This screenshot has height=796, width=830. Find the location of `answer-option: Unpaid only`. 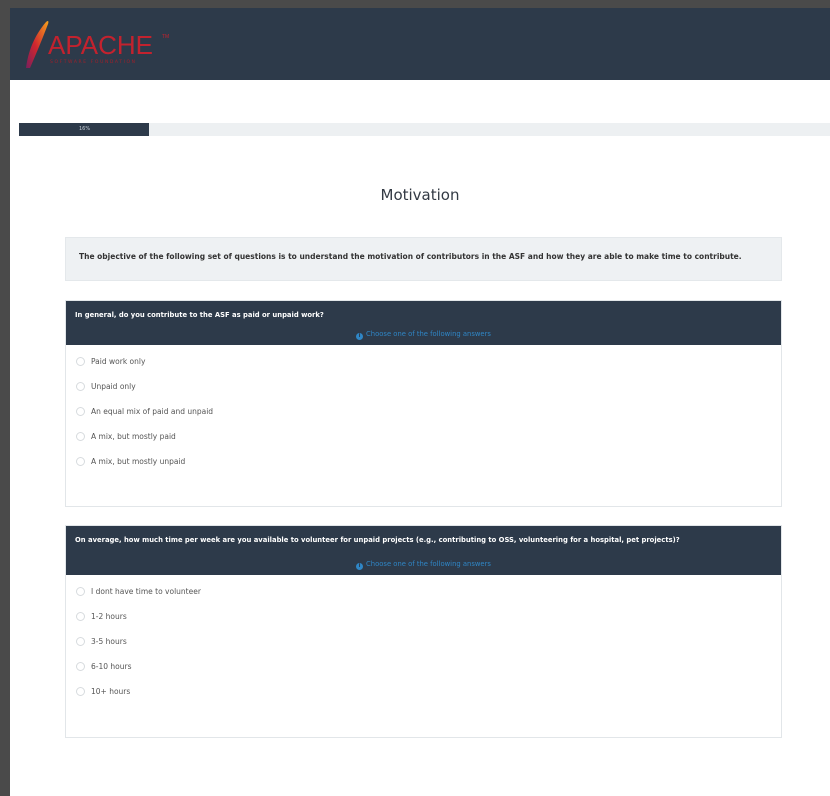

answer-option: Unpaid only is located at coordinates (423, 394).